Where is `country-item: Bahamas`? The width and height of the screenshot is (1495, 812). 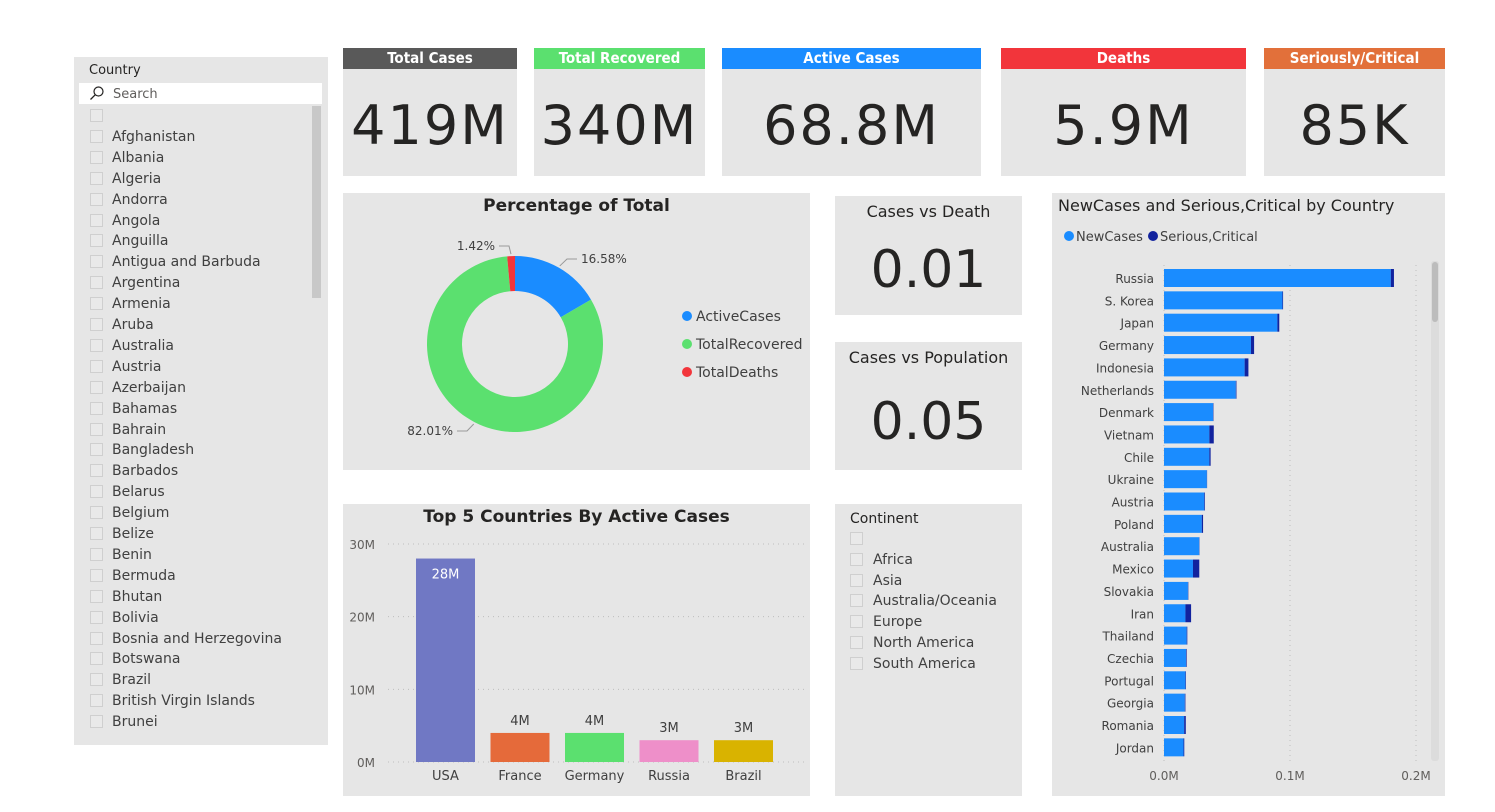 country-item: Bahamas is located at coordinates (194, 409).